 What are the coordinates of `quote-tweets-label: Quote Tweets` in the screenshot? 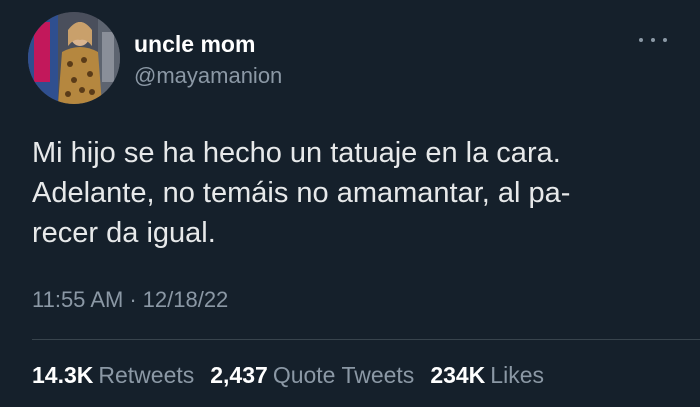 It's located at (343, 375).